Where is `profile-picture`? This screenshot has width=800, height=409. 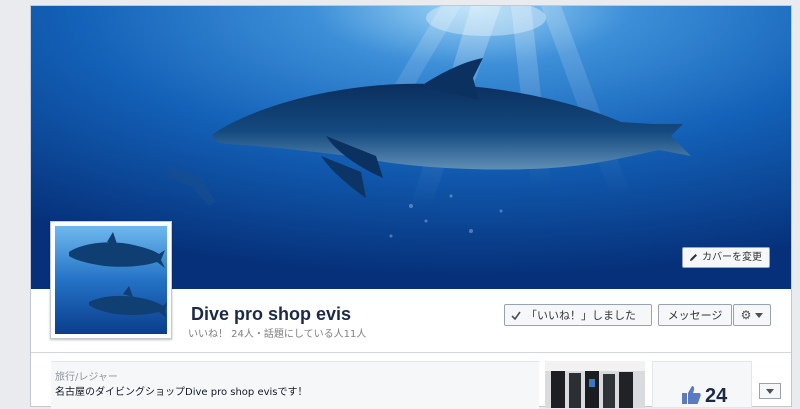
profile-picture is located at coordinates (111, 280).